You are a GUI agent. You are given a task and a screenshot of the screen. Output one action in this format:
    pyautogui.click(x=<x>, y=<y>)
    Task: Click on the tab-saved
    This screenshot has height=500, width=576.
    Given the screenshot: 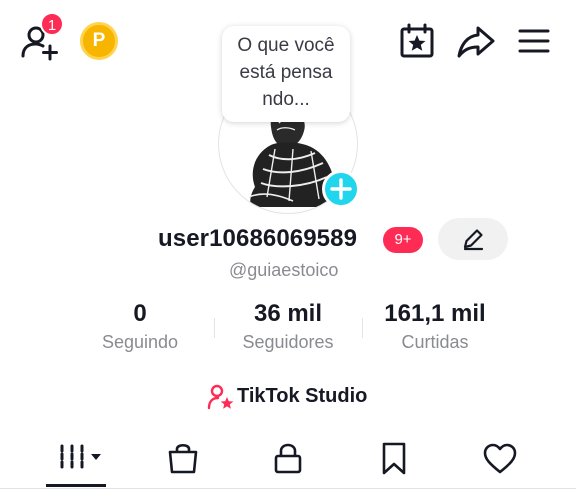 What is the action you would take?
    pyautogui.click(x=394, y=459)
    